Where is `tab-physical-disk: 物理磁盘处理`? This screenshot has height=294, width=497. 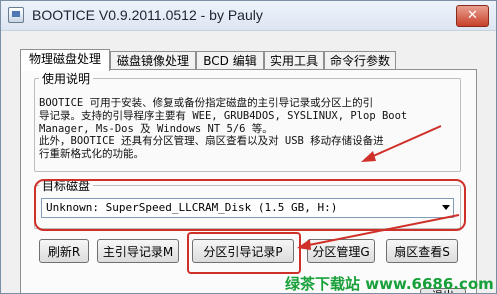
tab-physical-disk: 物理磁盘处理 is located at coordinates (65, 60).